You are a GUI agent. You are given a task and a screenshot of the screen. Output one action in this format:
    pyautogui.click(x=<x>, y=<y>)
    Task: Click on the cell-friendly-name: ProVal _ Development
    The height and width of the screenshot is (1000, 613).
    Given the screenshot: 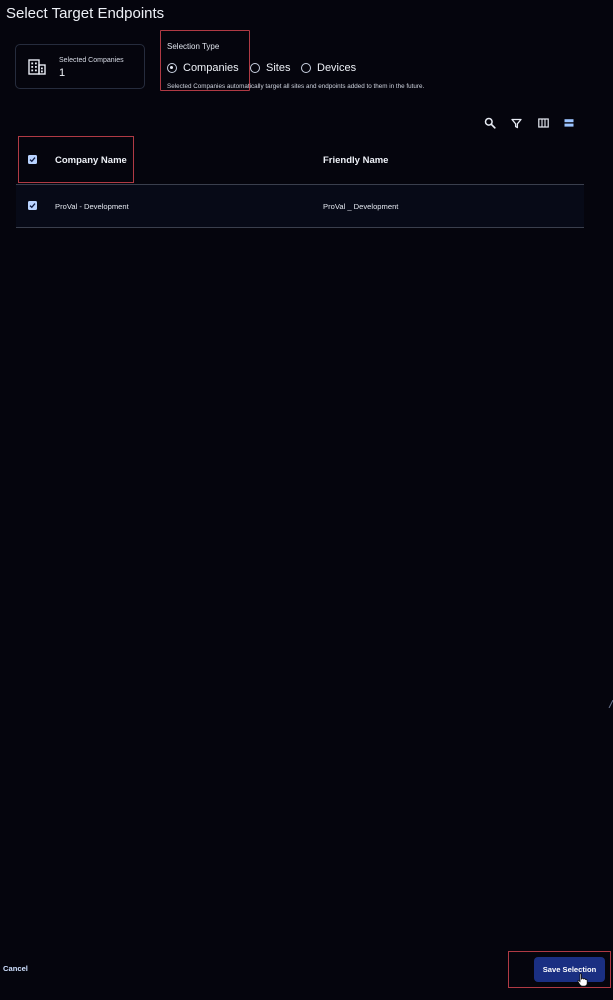 What is the action you would take?
    pyautogui.click(x=361, y=206)
    